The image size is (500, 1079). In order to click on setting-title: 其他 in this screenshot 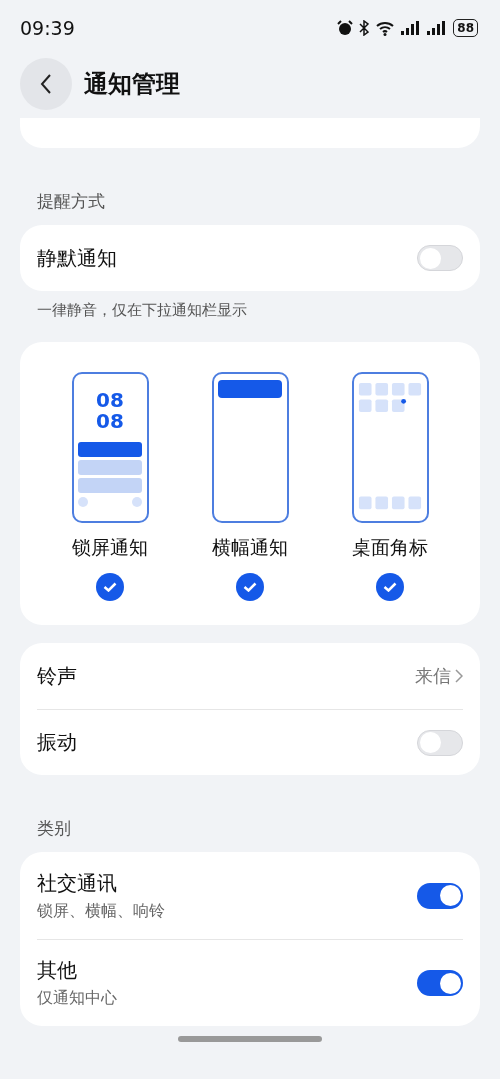, I will do `click(57, 970)`.